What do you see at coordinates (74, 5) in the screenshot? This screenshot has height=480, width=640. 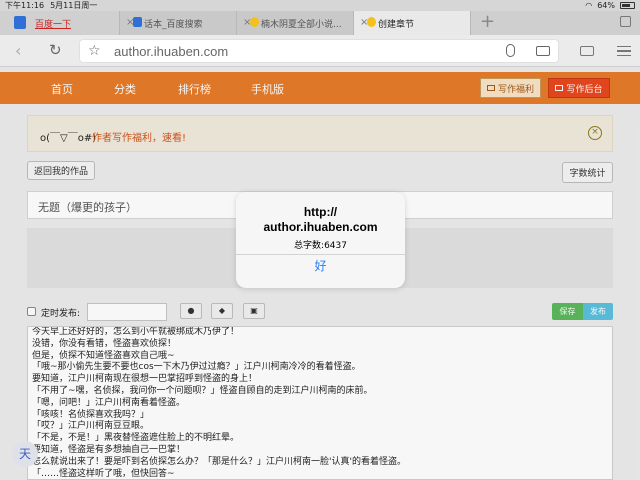 I see `status-date: 5月11日周一` at bounding box center [74, 5].